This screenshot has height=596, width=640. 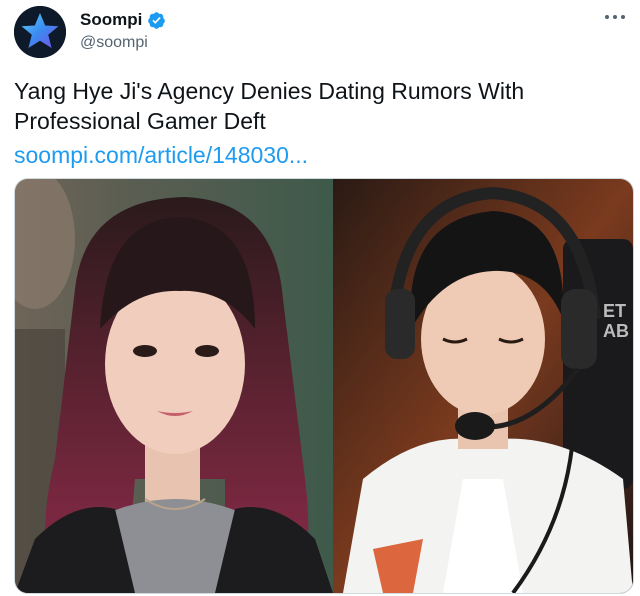 What do you see at coordinates (616, 331) in the screenshot?
I see `svg-text: AB` at bounding box center [616, 331].